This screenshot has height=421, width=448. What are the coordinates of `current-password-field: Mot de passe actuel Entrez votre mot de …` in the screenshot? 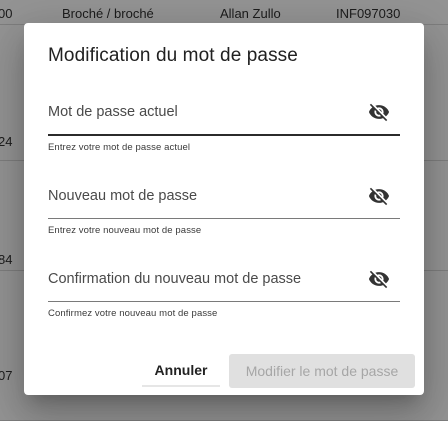 It's located at (224, 121).